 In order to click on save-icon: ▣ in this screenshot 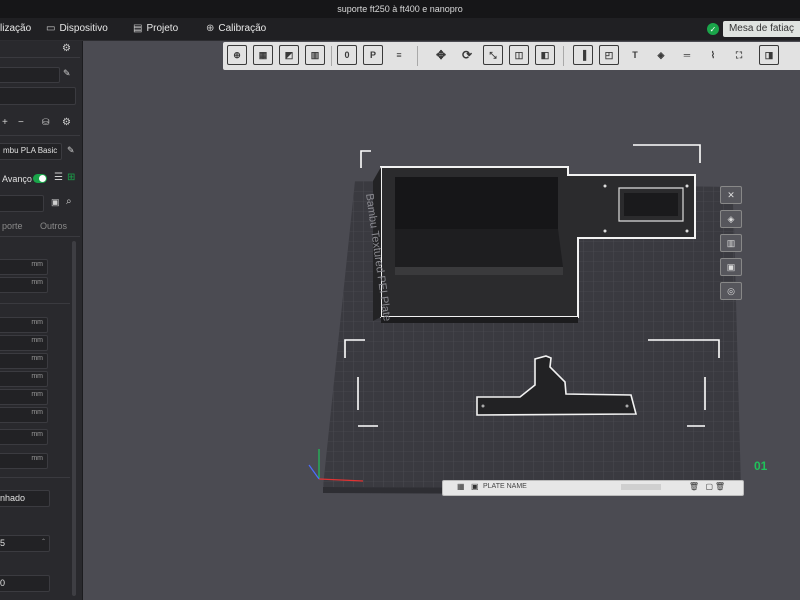, I will do `click(55, 202)`.